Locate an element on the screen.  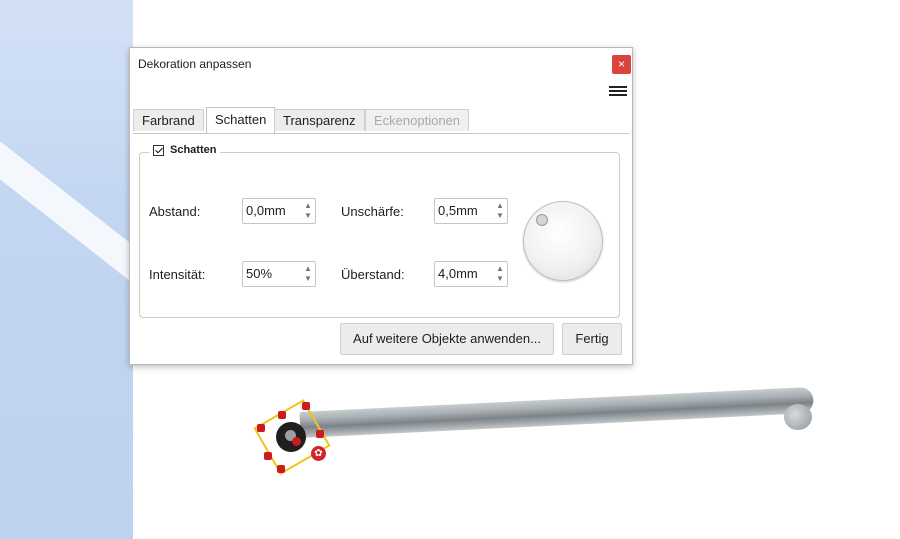
side-panel is located at coordinates (66, 269).